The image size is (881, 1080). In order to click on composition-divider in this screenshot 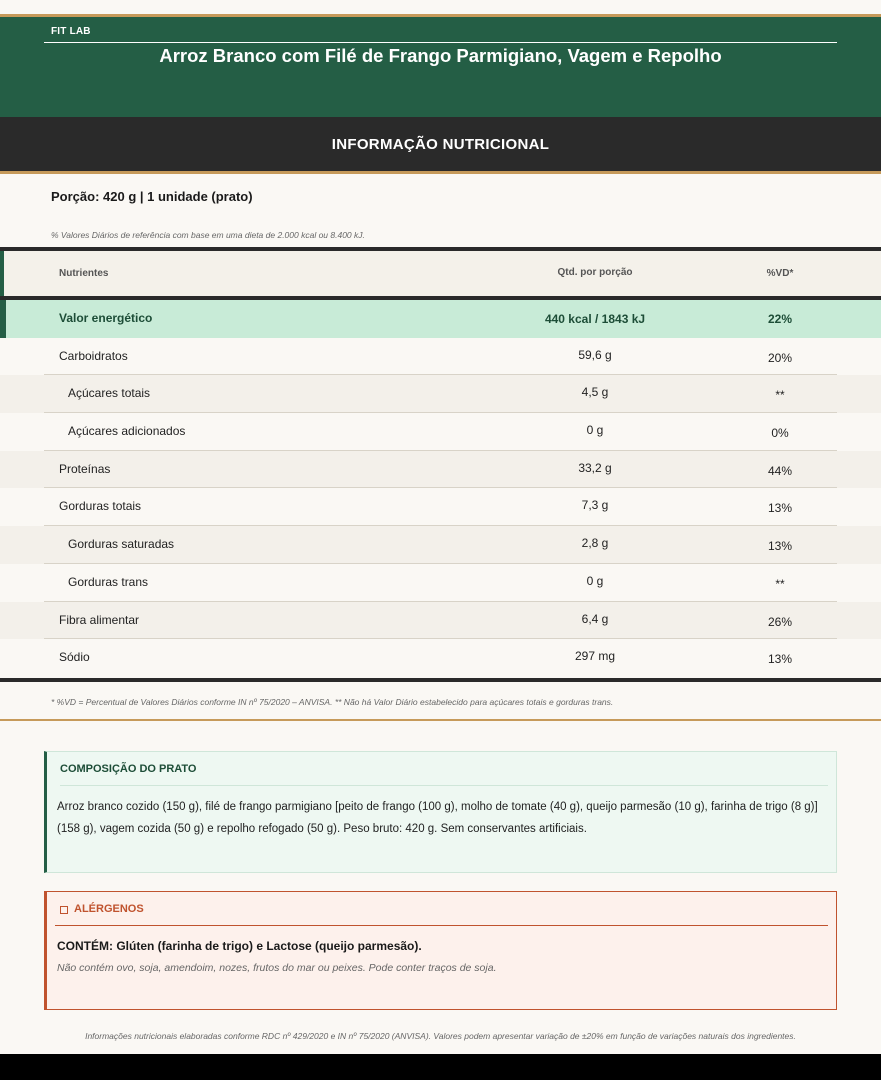, I will do `click(444, 785)`.